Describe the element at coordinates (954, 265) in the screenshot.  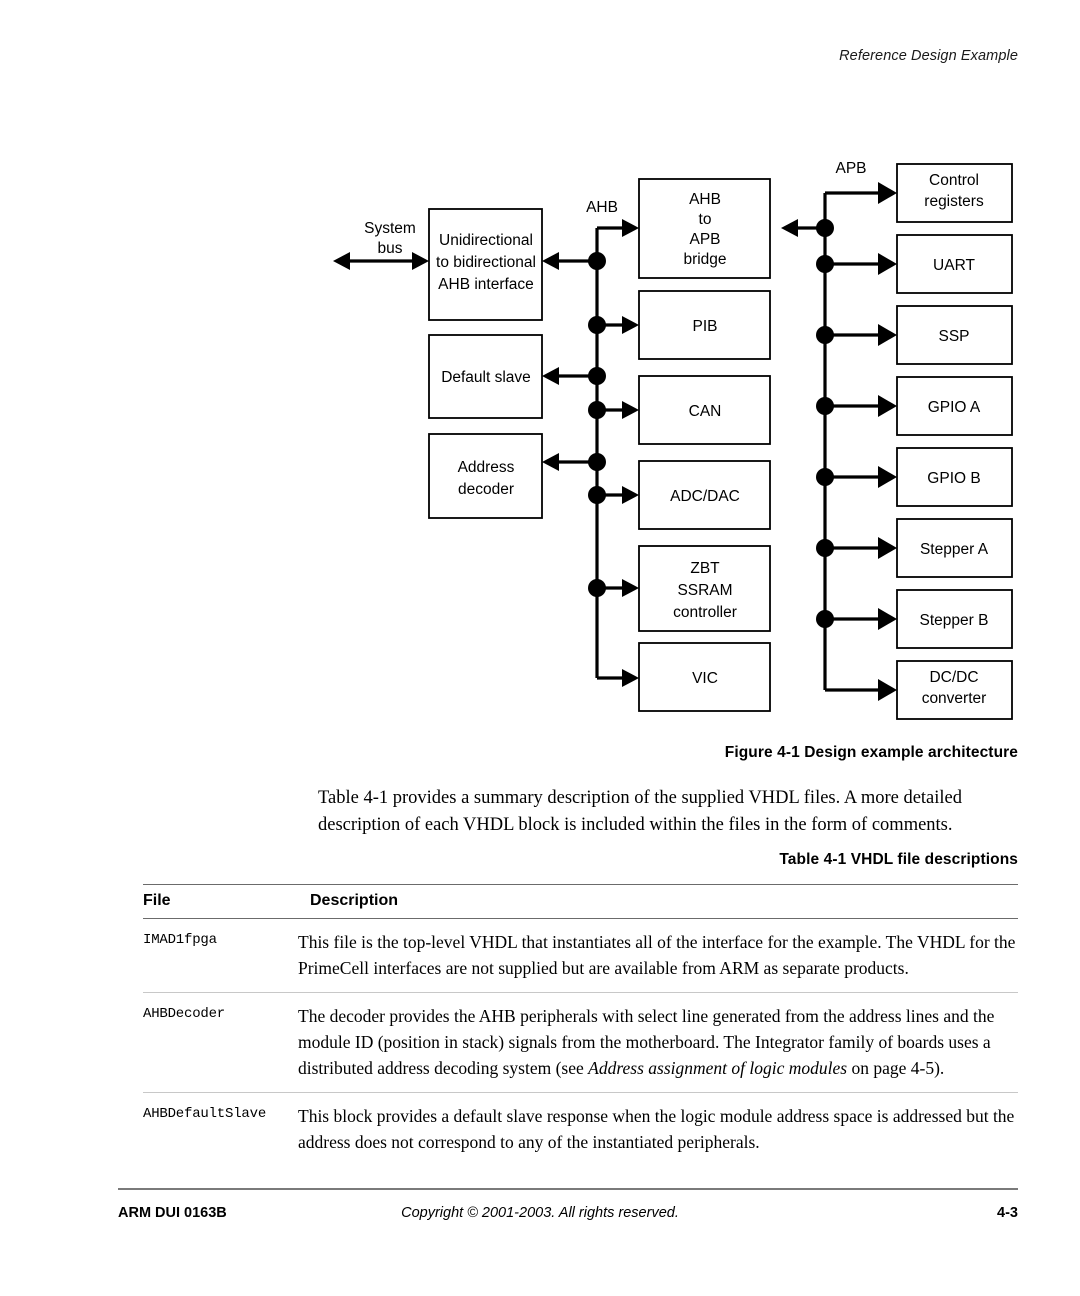
I see `block-label-line: UART` at that location.